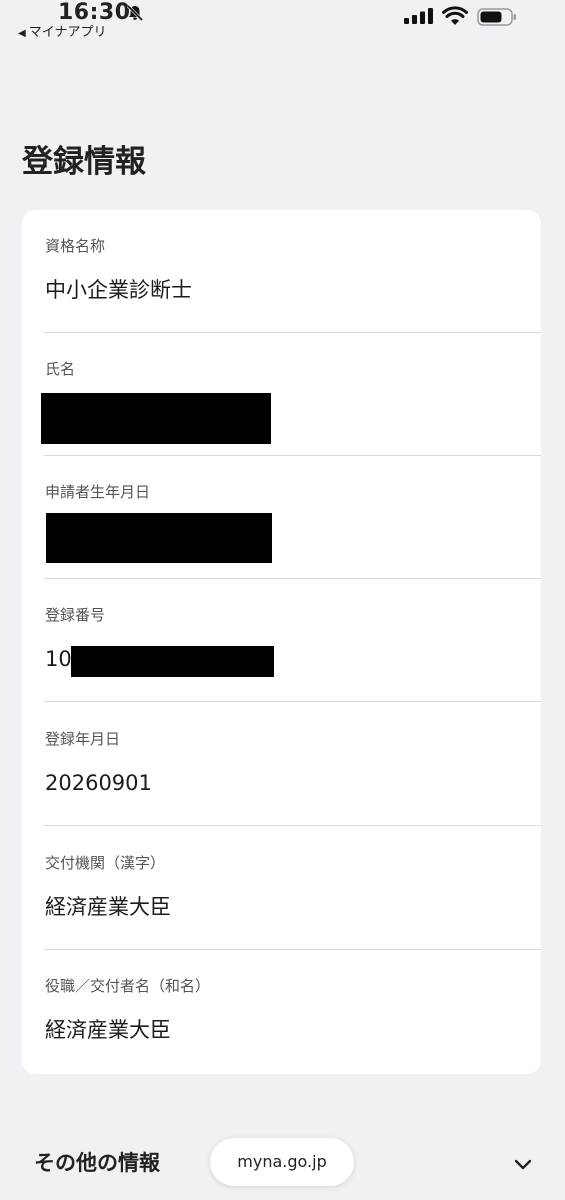 The image size is (565, 1200). Describe the element at coordinates (496, 17) in the screenshot. I see `battery-icon` at that location.